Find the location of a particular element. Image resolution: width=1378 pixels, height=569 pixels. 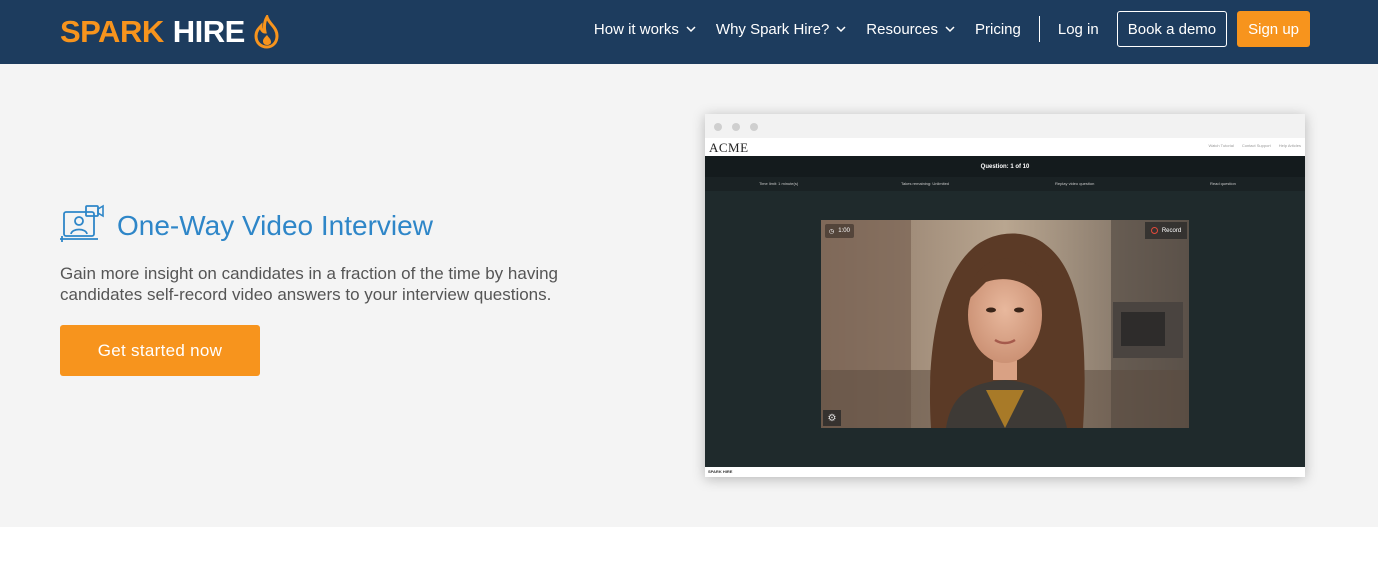

get-started-button: Get started now is located at coordinates (160, 350).